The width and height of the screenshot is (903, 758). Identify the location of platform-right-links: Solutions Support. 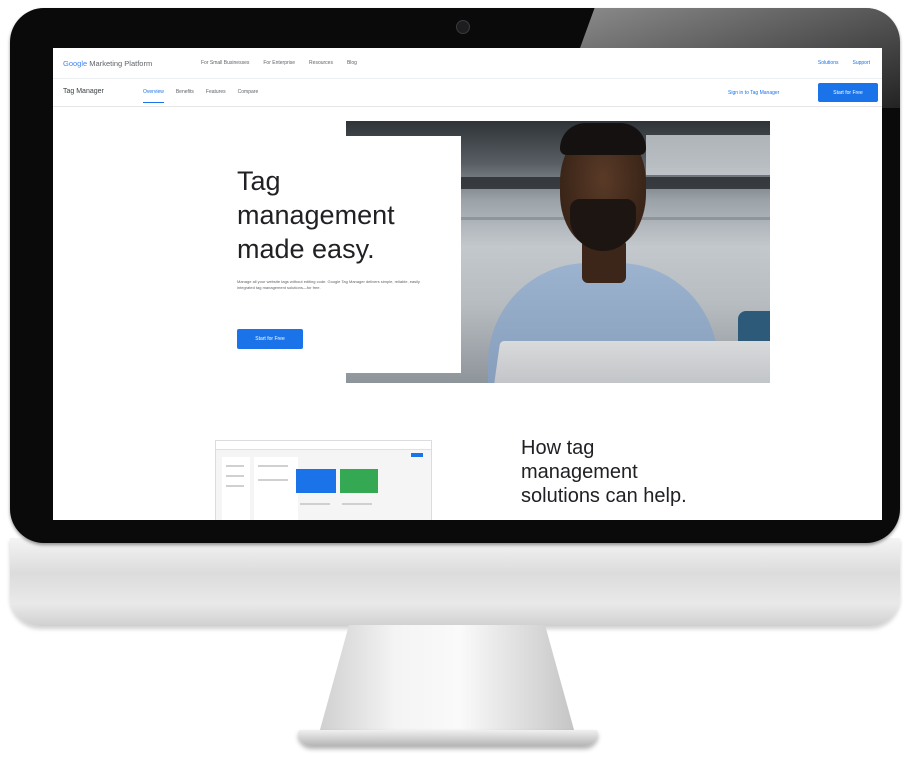
(844, 63).